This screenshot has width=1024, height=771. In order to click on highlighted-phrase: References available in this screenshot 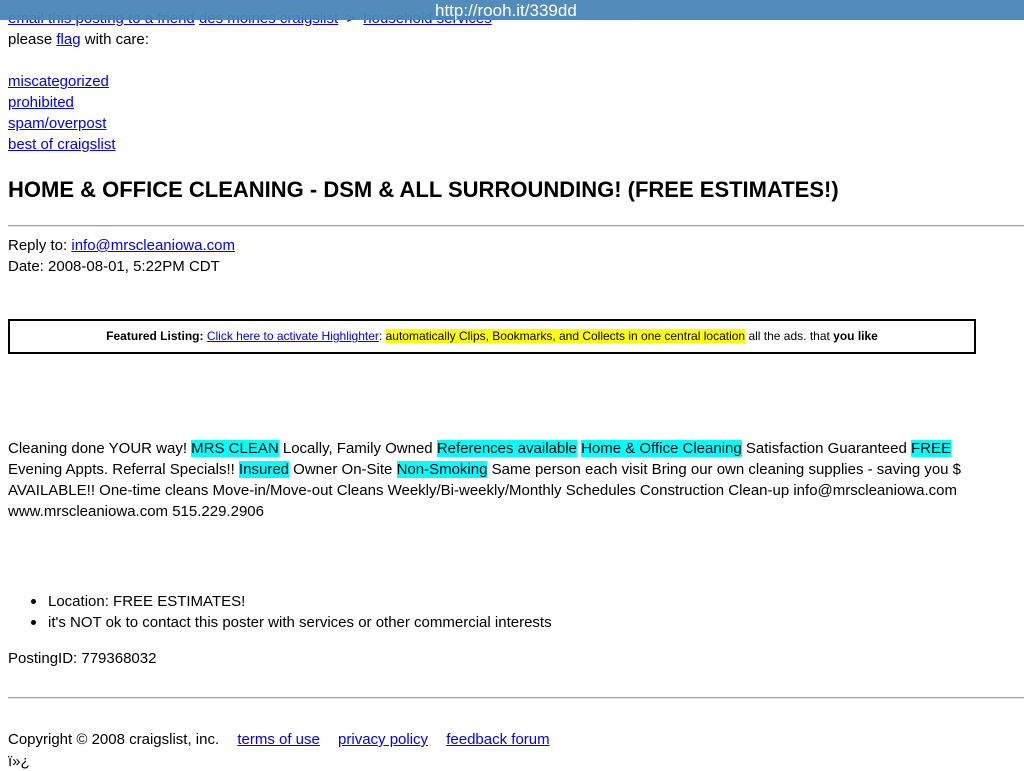, I will do `click(506, 448)`.